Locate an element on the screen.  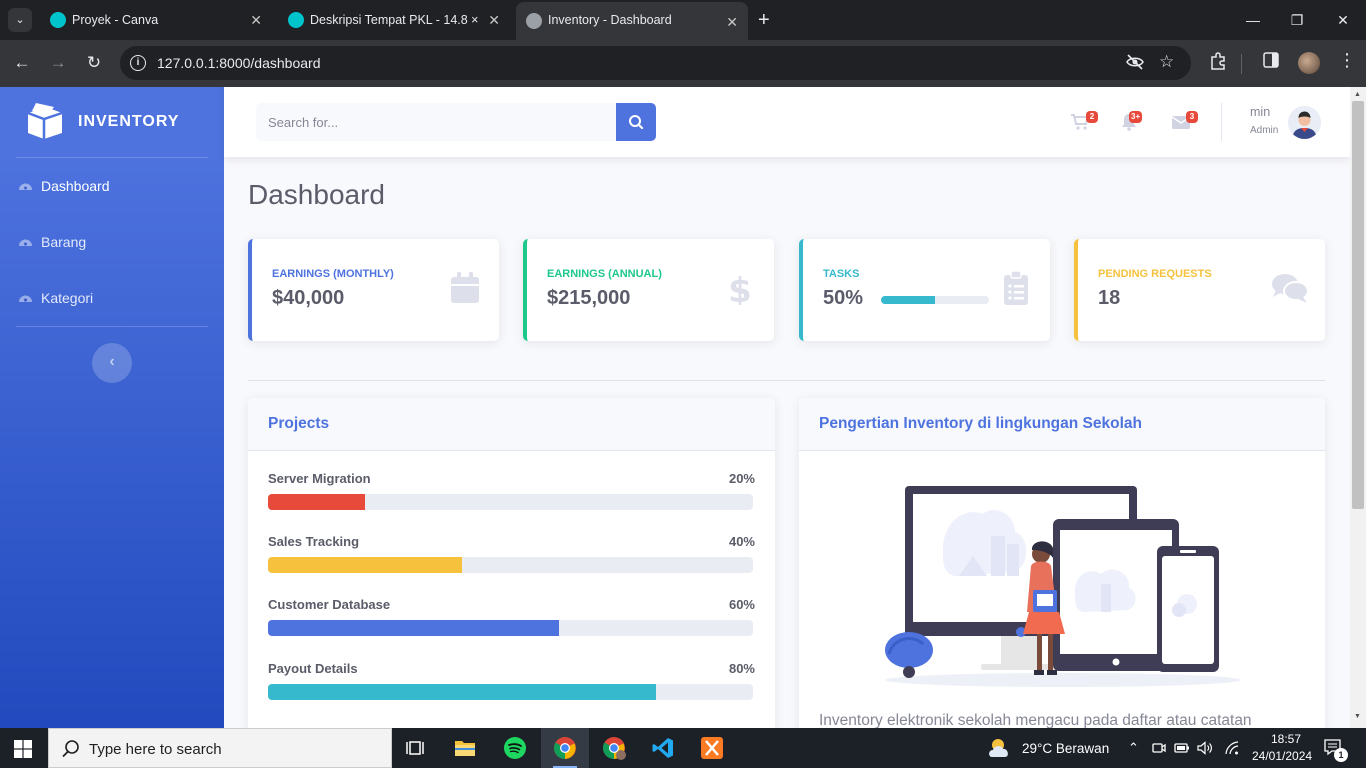
calendar-icon is located at coordinates (465, 287).